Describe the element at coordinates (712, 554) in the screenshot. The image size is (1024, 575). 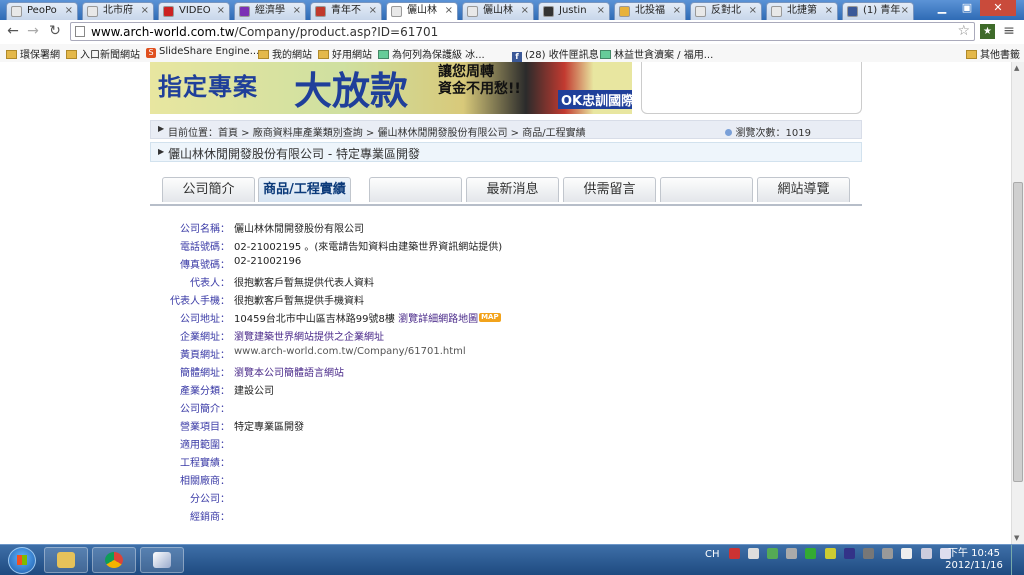
I see `language-indicator: CH` at that location.